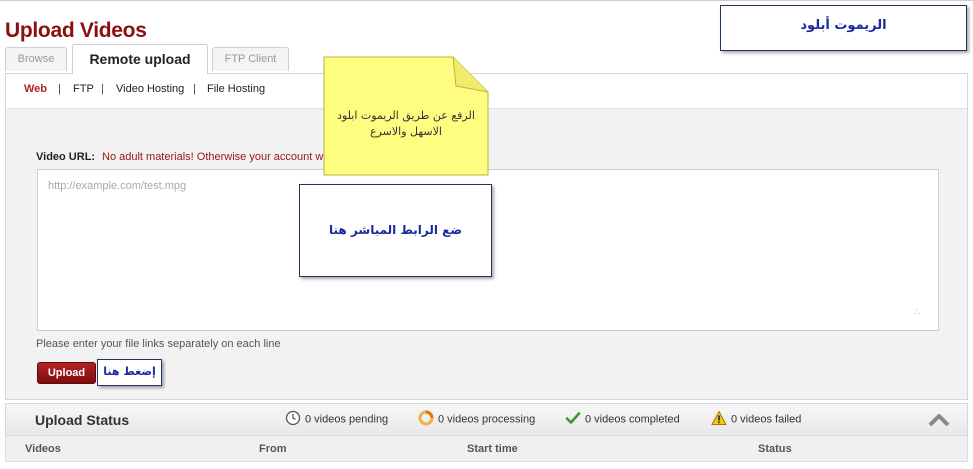  What do you see at coordinates (939, 420) in the screenshot?
I see `chevron-up-icon` at bounding box center [939, 420].